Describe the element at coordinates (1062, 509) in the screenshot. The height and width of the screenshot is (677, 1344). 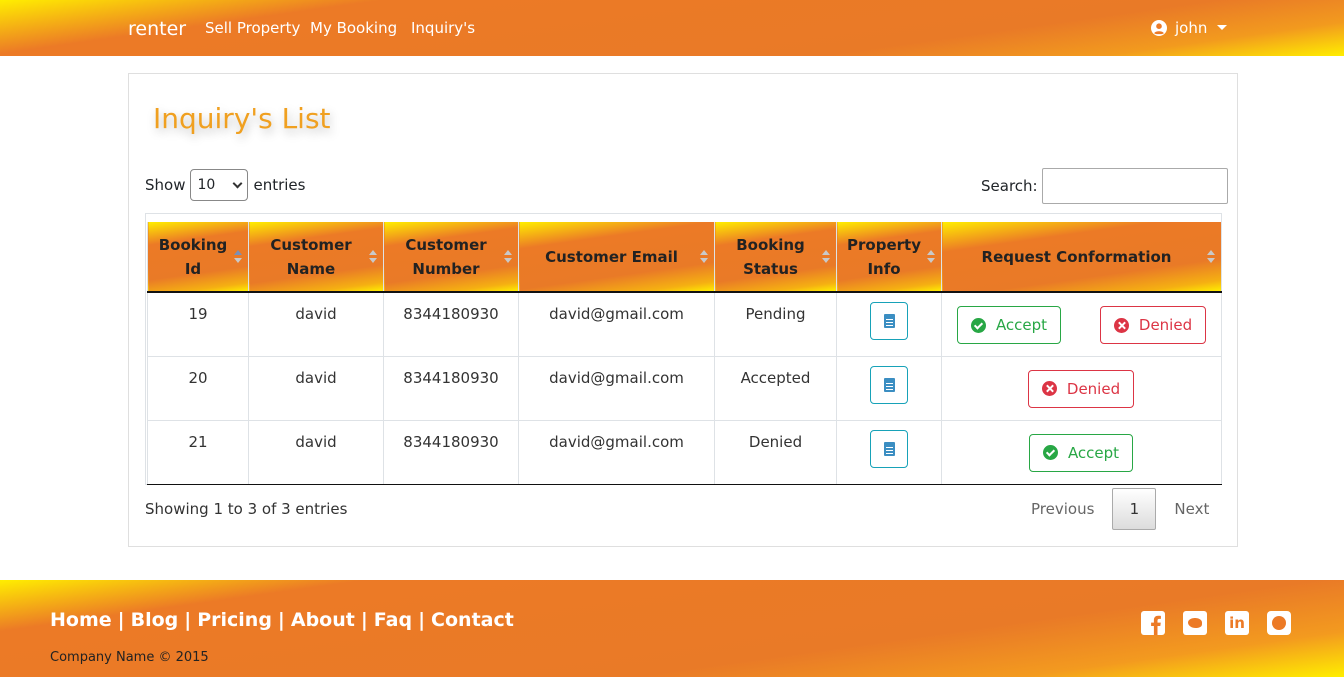
I see `pagination-previous: Previous` at that location.